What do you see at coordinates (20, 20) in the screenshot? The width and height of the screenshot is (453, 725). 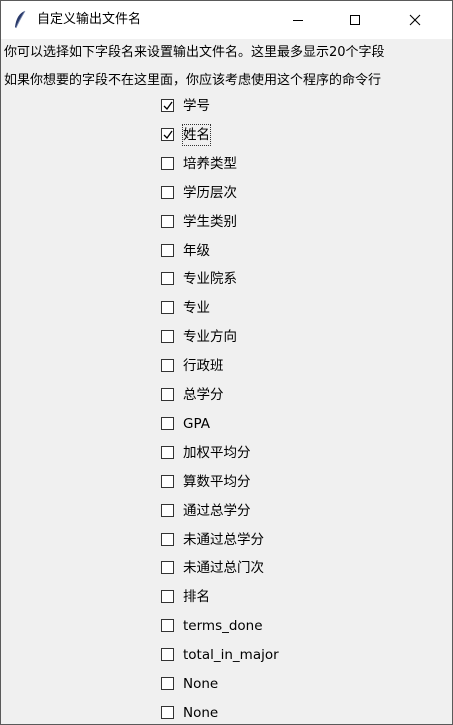 I see `feather-icon` at bounding box center [20, 20].